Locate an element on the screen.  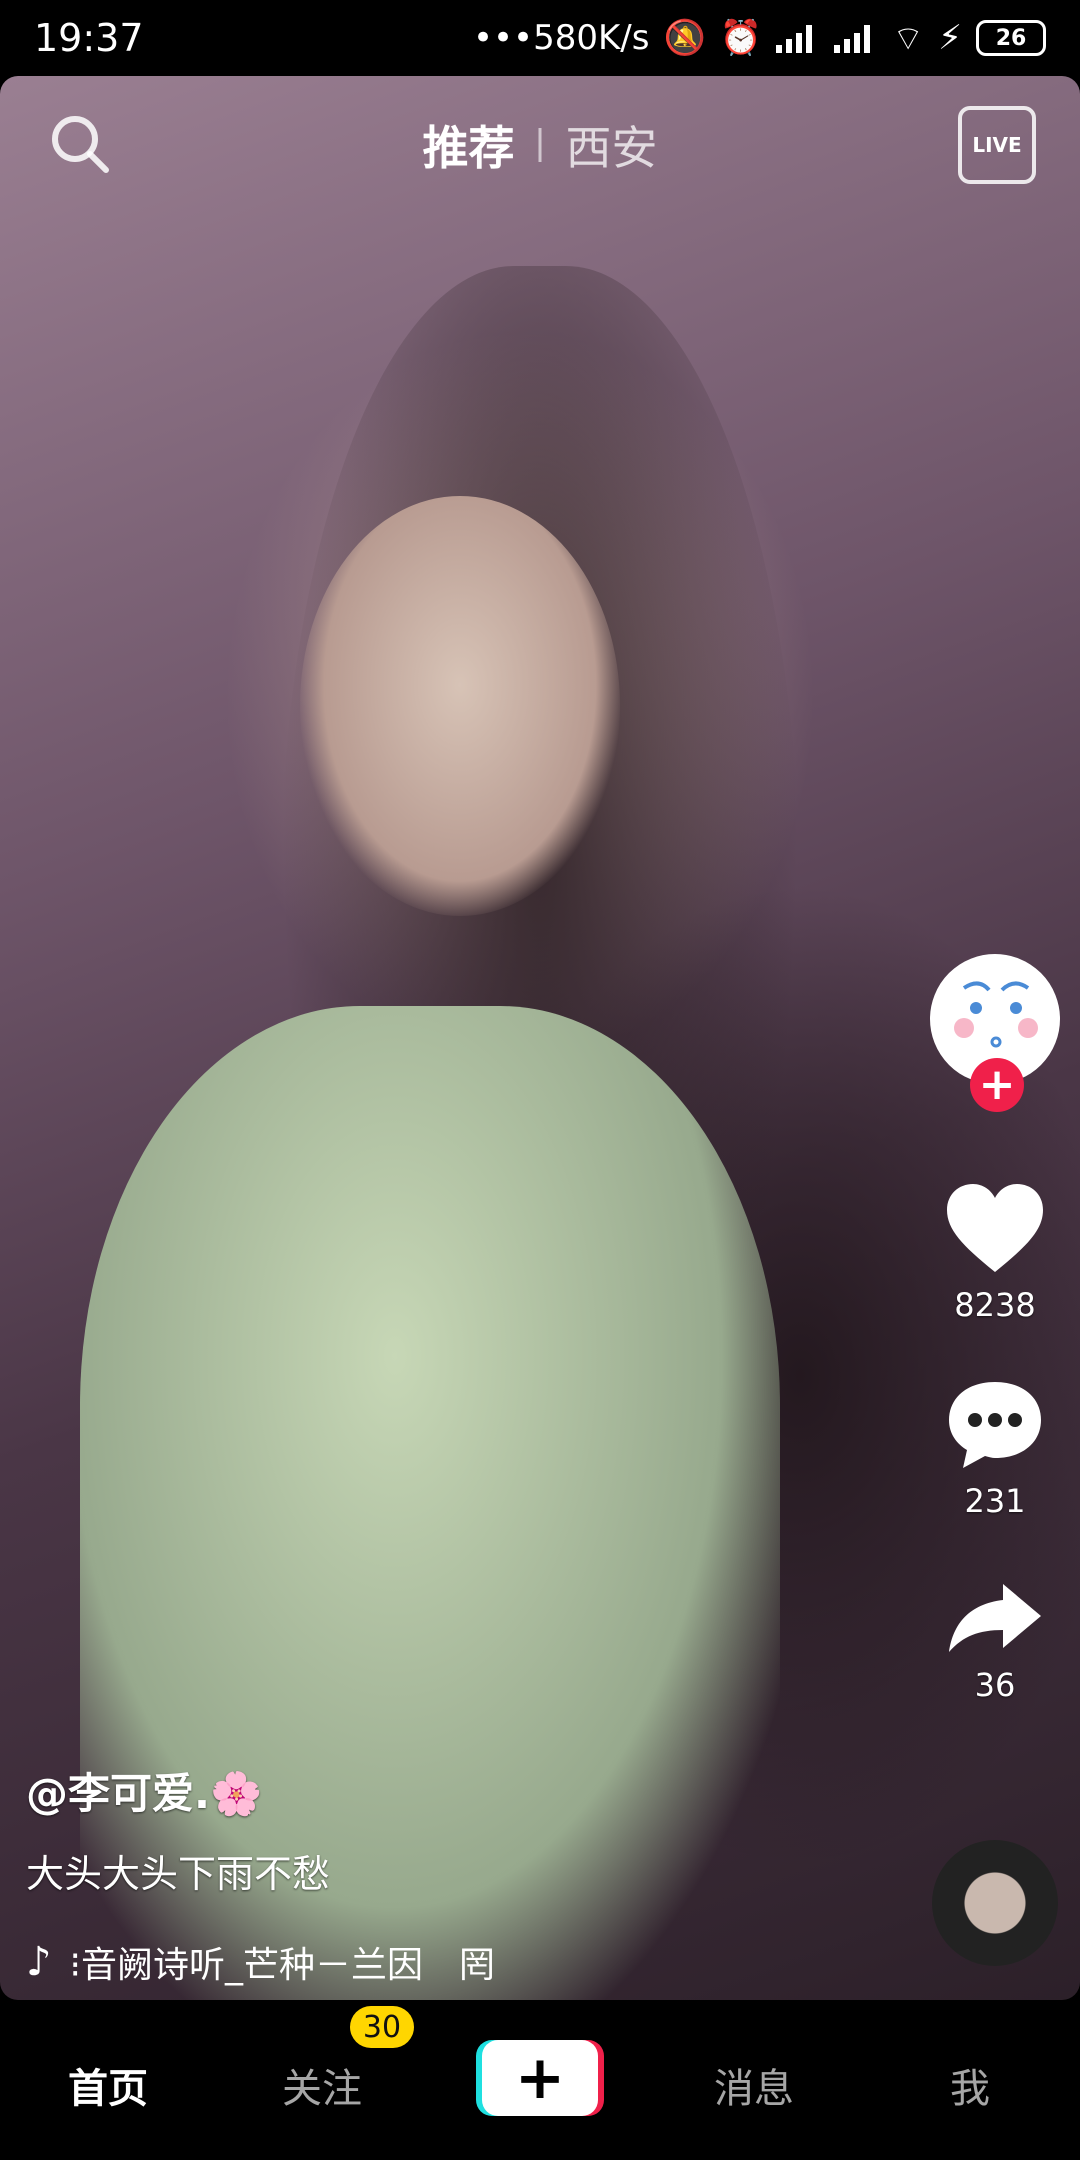
network-speed: •••580K/s is located at coordinates (561, 38).